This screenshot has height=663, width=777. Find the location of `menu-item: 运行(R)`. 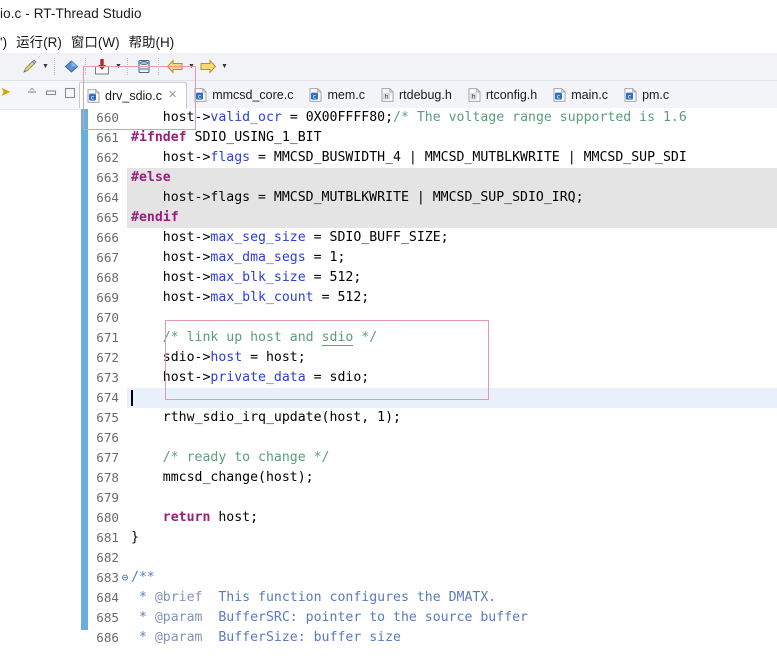

menu-item: 运行(R) is located at coordinates (39, 41).